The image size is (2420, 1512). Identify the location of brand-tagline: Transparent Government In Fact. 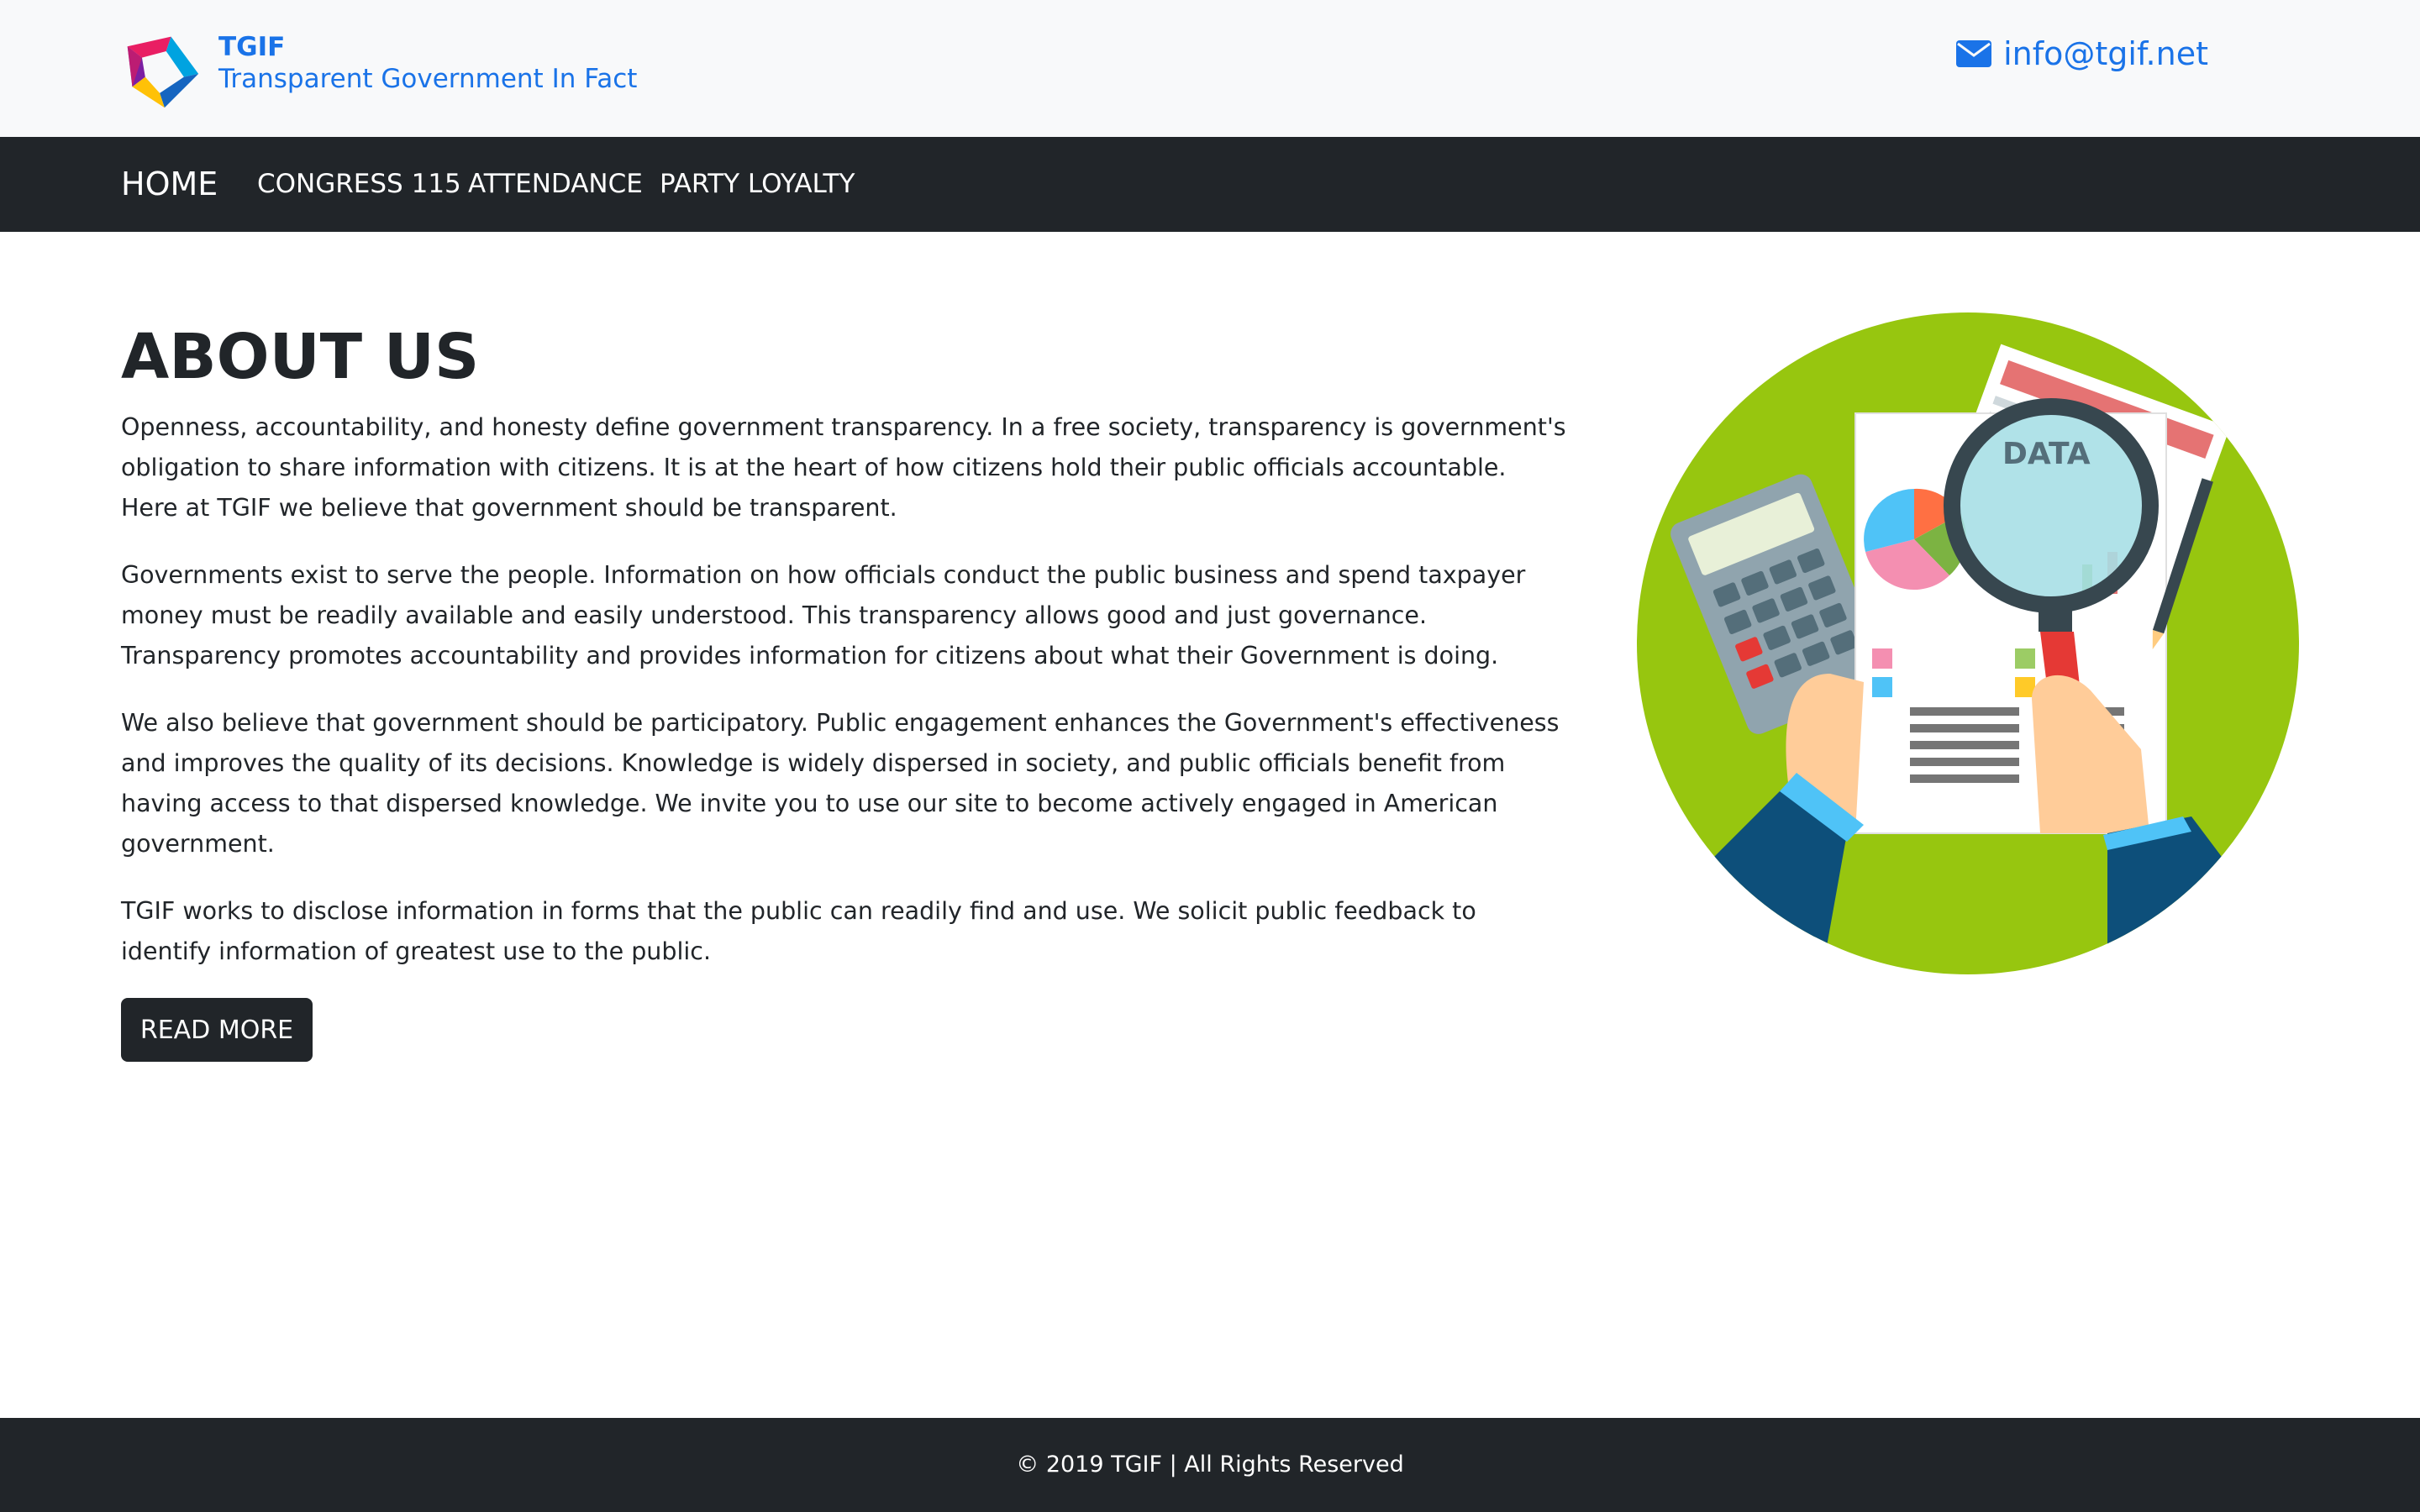
(428, 79).